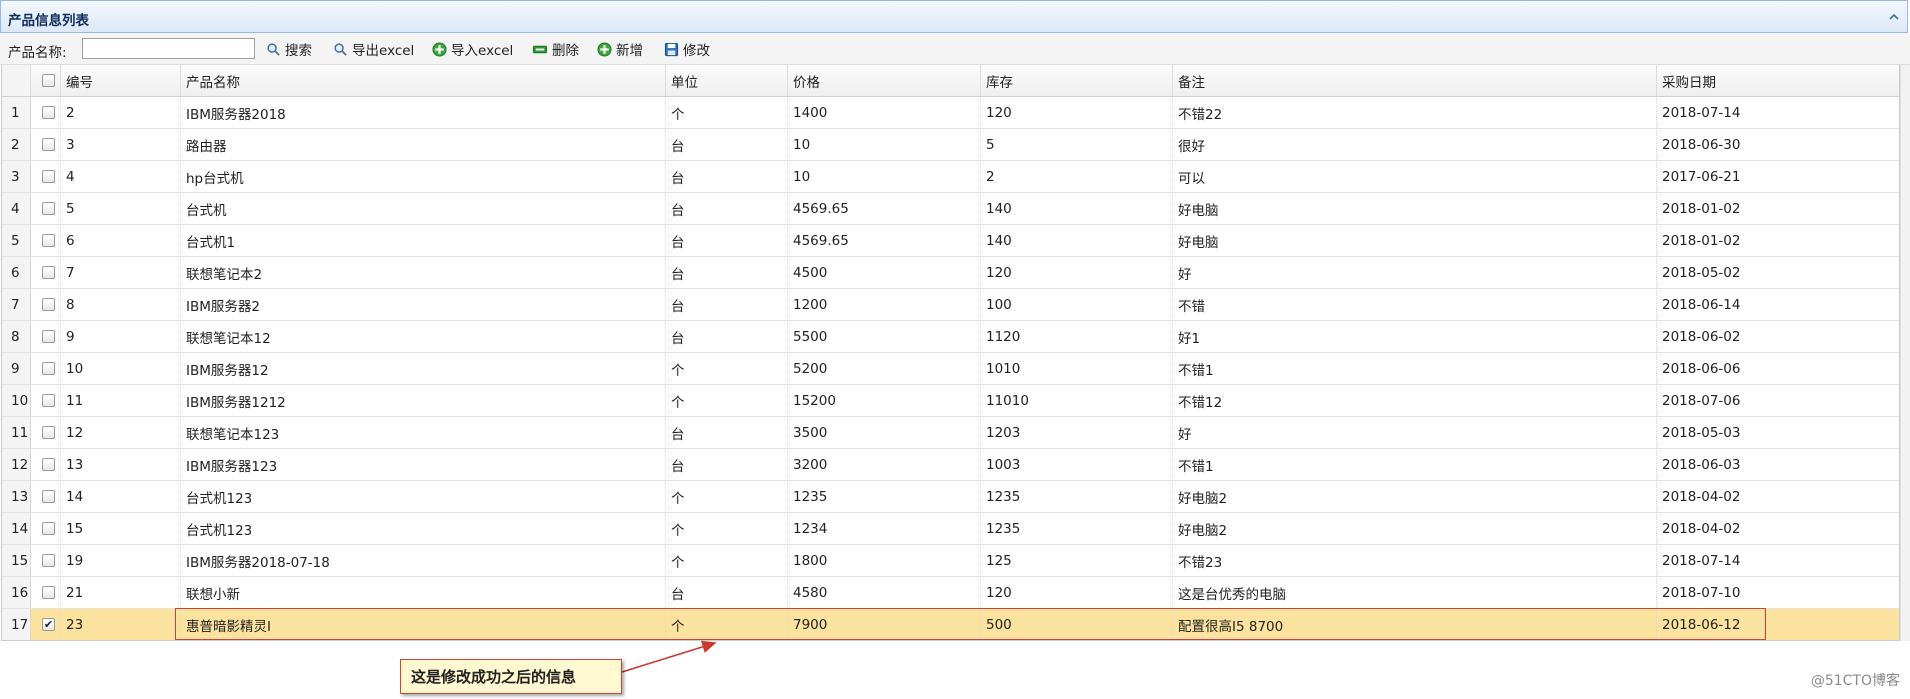 The height and width of the screenshot is (699, 1910). I want to click on cell-id: 21, so click(121, 592).